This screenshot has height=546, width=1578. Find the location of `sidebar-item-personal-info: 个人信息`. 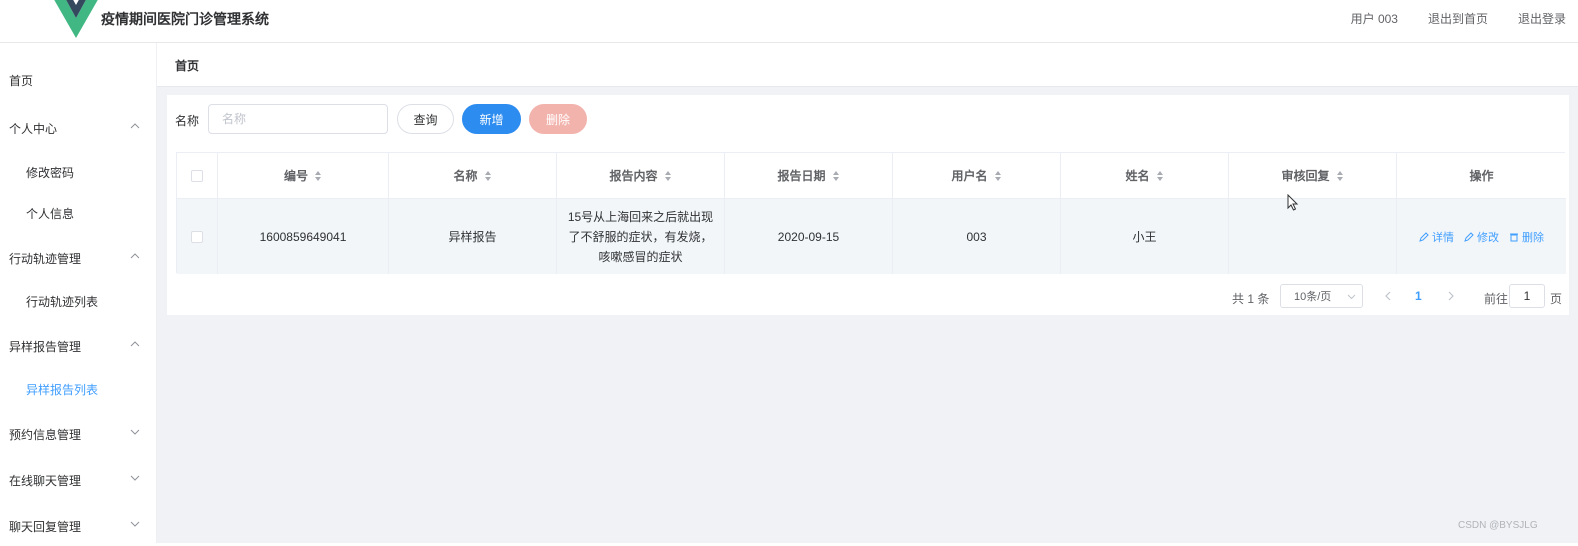

sidebar-item-personal-info: 个人信息 is located at coordinates (78, 213).